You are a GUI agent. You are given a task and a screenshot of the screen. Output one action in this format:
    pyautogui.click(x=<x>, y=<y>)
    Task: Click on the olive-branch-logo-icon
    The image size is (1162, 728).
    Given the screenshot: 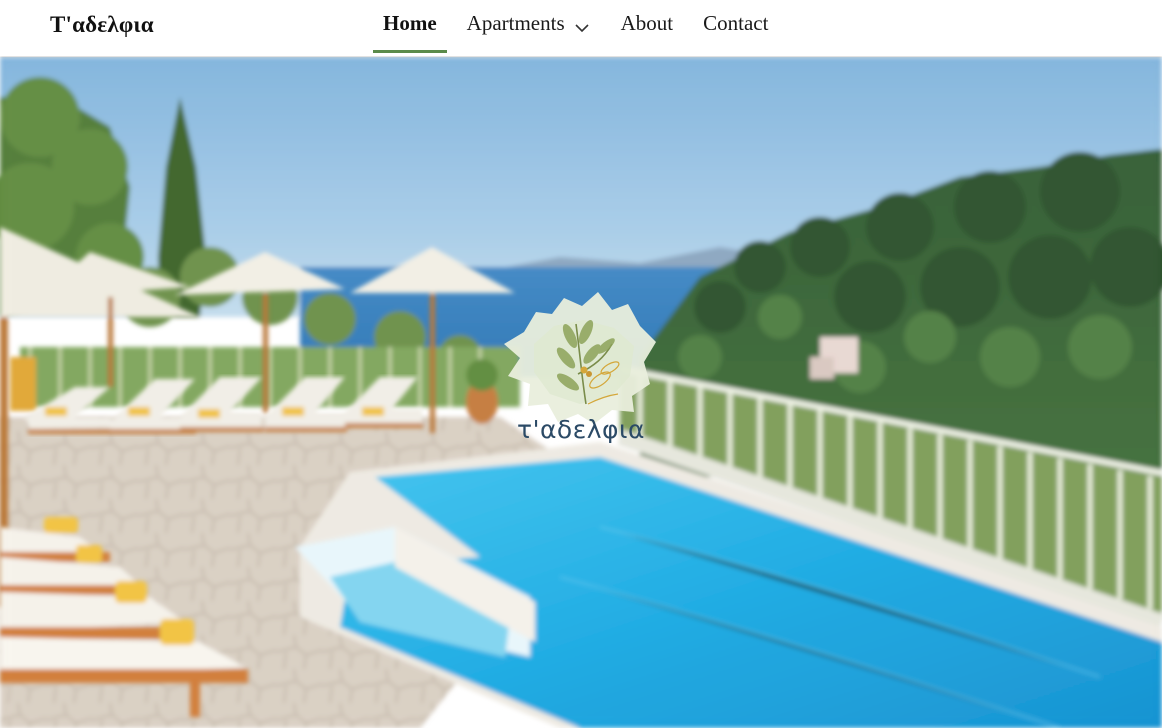 What is the action you would take?
    pyautogui.click(x=580, y=358)
    